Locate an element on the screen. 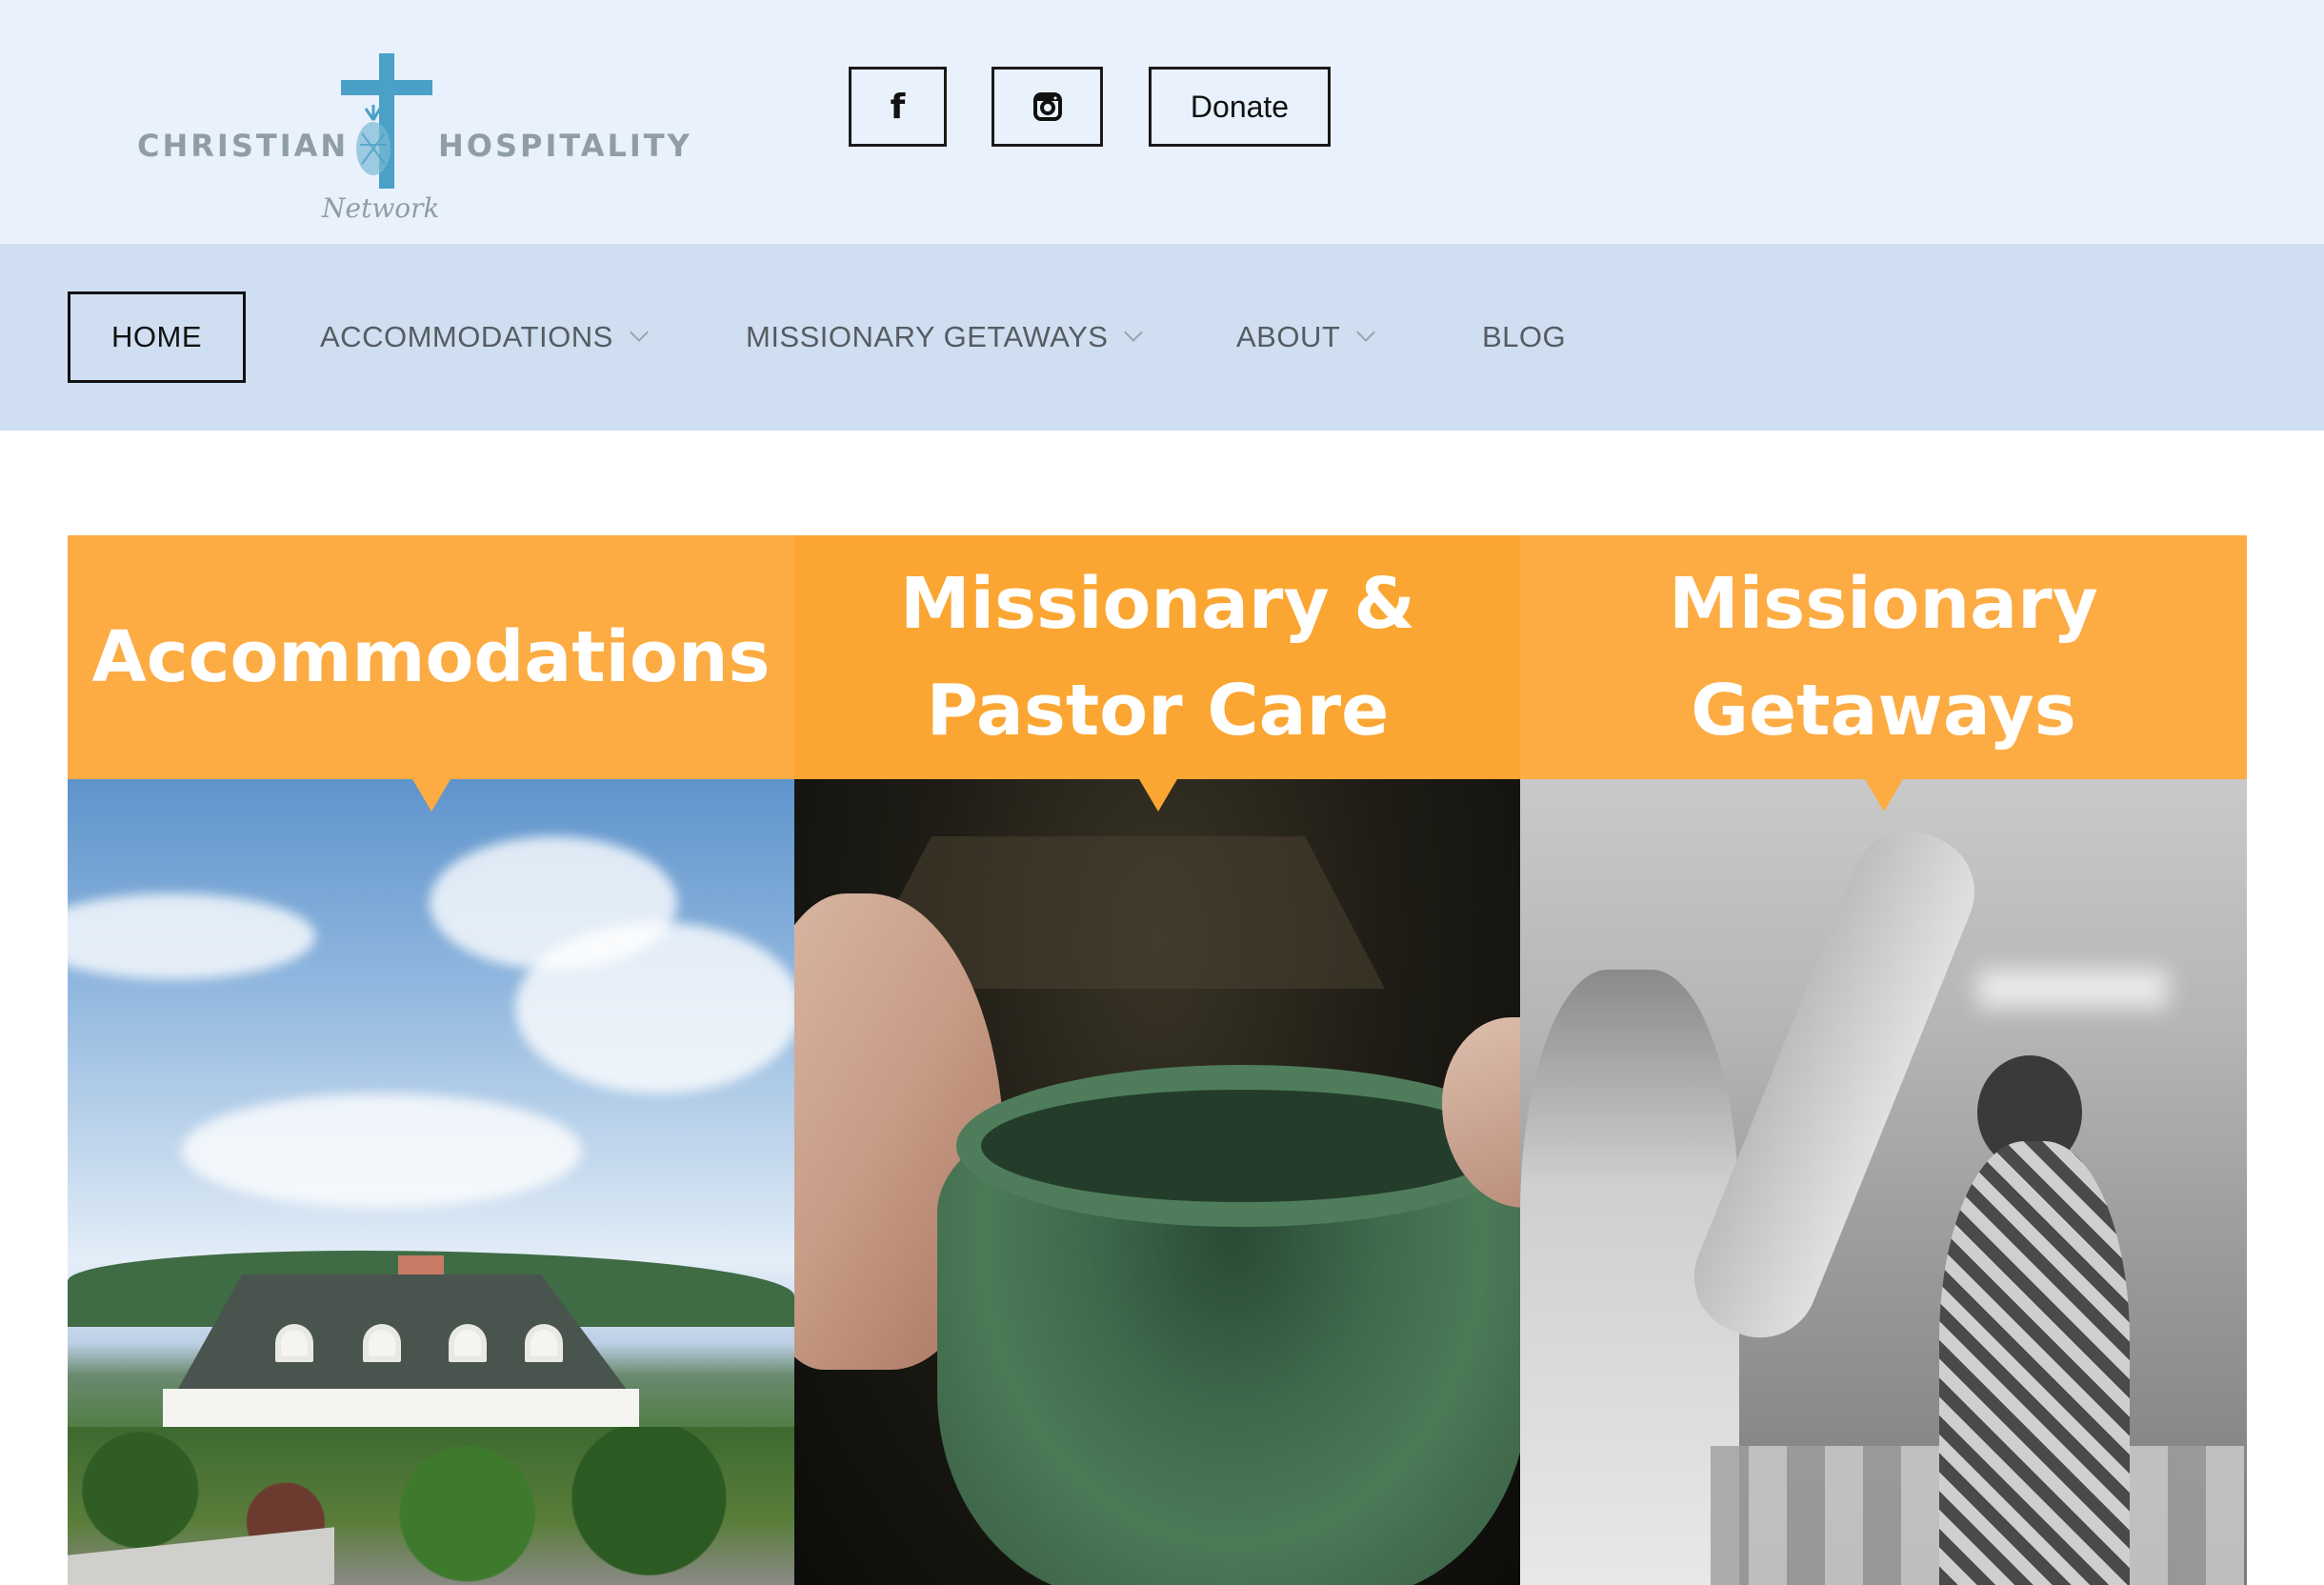 Image resolution: width=2324 pixels, height=1585 pixels. nav-item-label: HOME is located at coordinates (157, 336).